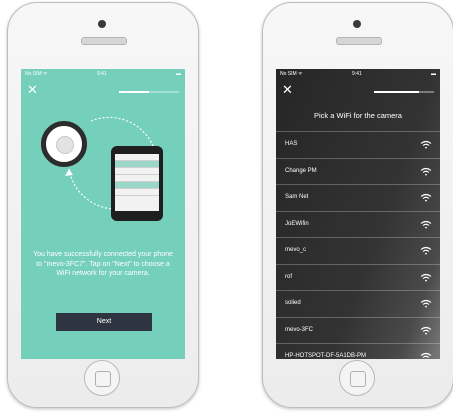  Describe the element at coordinates (358, 303) in the screenshot. I see `wifi-network-row: solied` at that location.